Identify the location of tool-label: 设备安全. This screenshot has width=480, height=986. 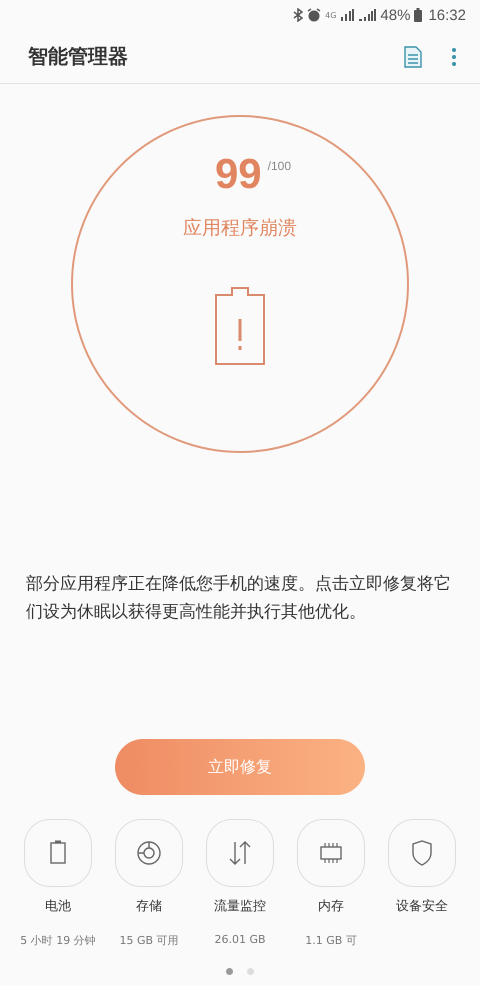
(422, 906).